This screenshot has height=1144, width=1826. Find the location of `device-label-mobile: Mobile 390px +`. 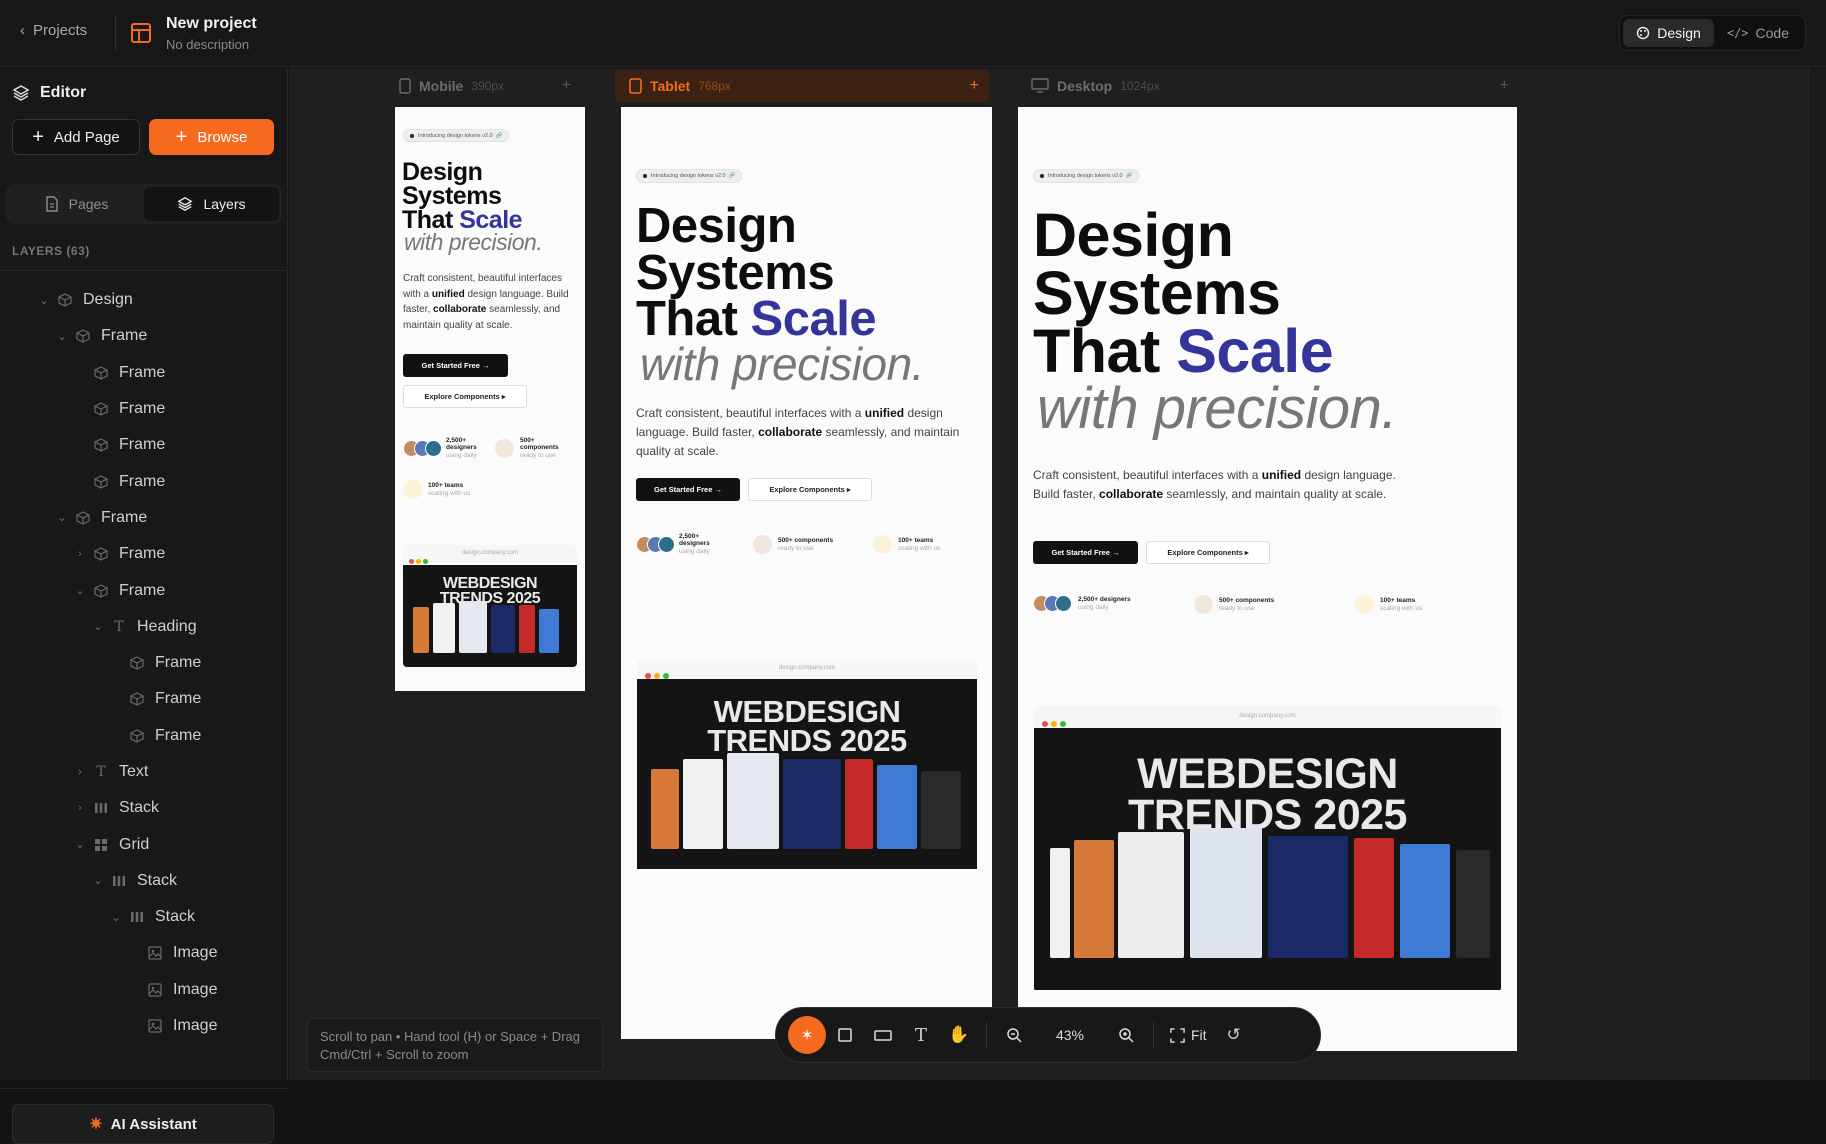

device-label-mobile: Mobile 390px + is located at coordinates (485, 86).